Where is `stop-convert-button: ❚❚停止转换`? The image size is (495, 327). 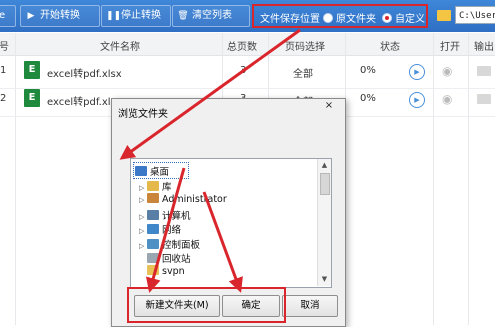
stop-convert-button: ❚❚停止转换 is located at coordinates (136, 16).